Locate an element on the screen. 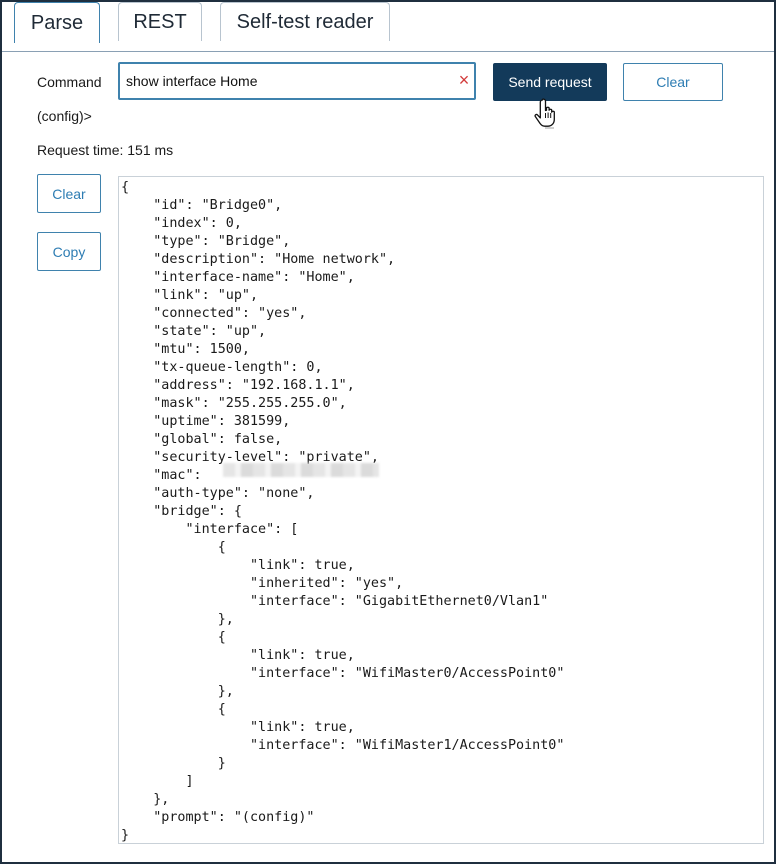 This screenshot has height=864, width=776. tab-rest-label: REST is located at coordinates (160, 21).